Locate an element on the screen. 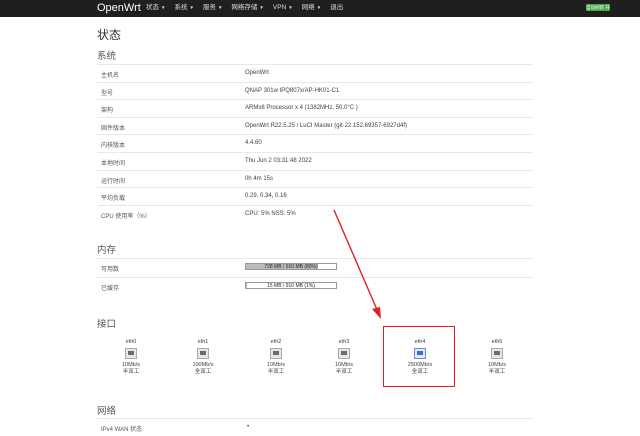  system-row: 型号 QNAP 301w IPQ807x/AP-HK01-C1 is located at coordinates (315, 90).